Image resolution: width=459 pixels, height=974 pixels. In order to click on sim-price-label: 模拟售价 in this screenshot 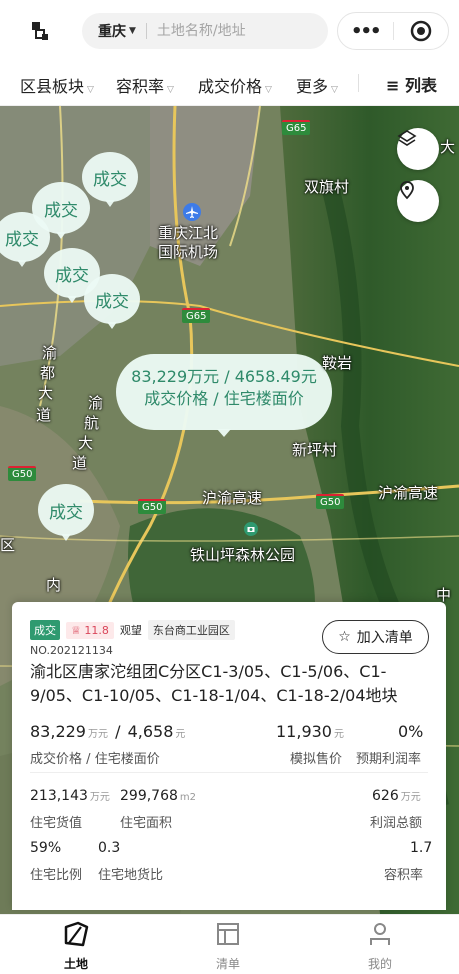, I will do `click(316, 759)`.